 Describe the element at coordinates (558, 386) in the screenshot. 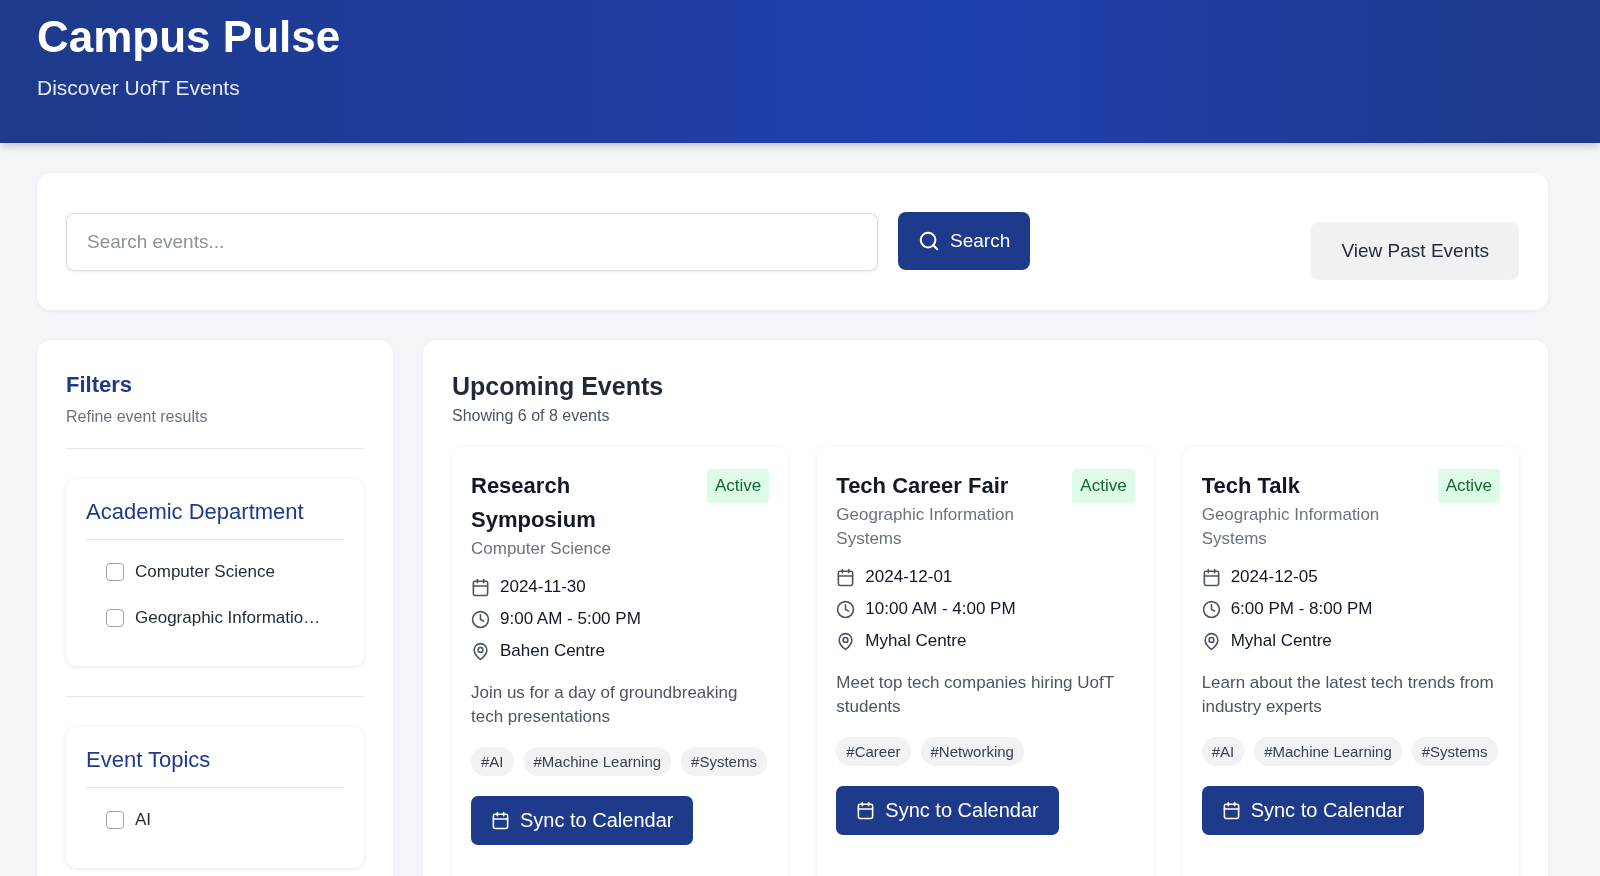

I see `events-title: Upcoming Events` at that location.